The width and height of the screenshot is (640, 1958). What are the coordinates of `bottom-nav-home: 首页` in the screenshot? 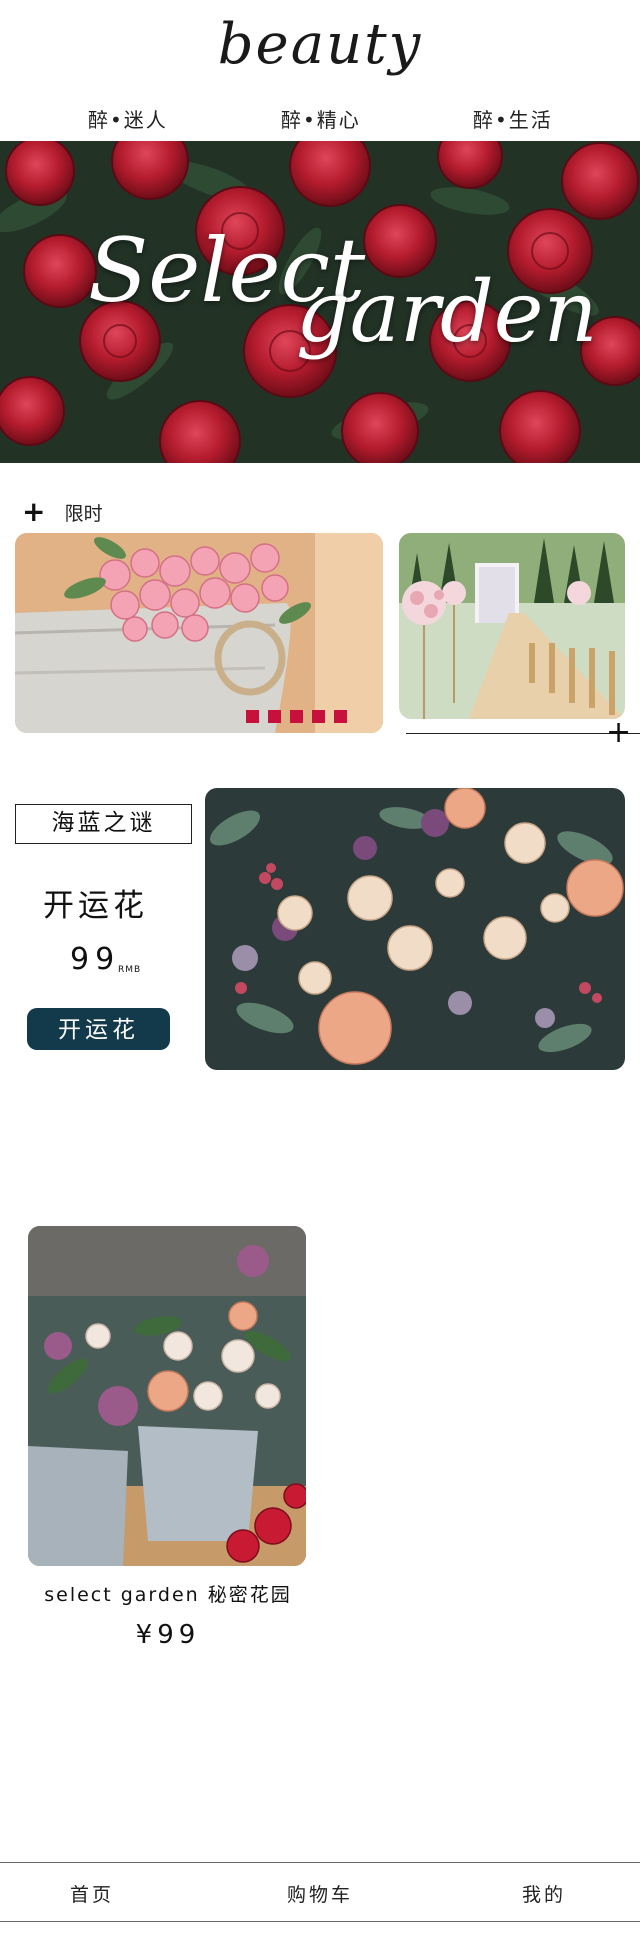 It's located at (92, 1893).